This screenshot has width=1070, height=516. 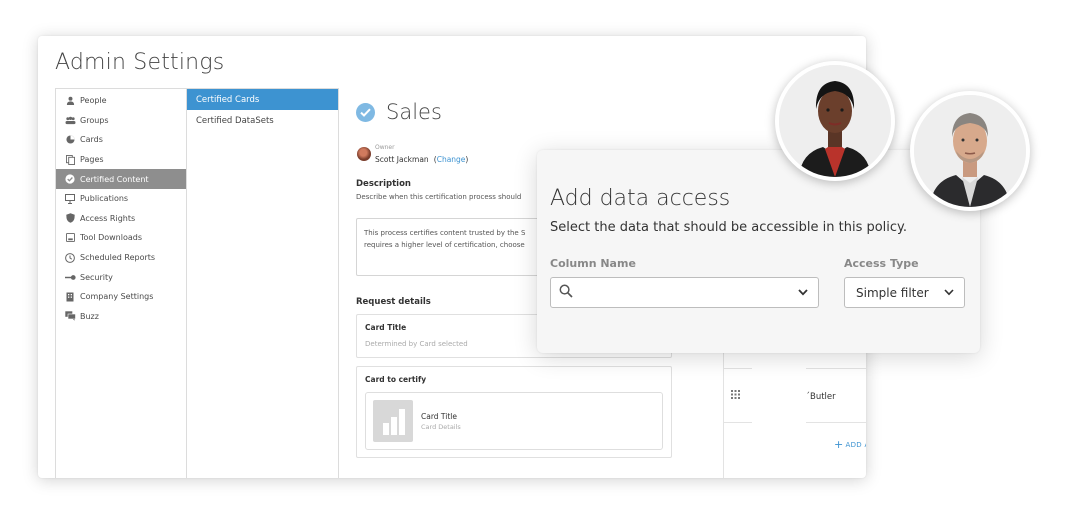 What do you see at coordinates (439, 416) in the screenshot?
I see `card-preview-title: Card Title` at bounding box center [439, 416].